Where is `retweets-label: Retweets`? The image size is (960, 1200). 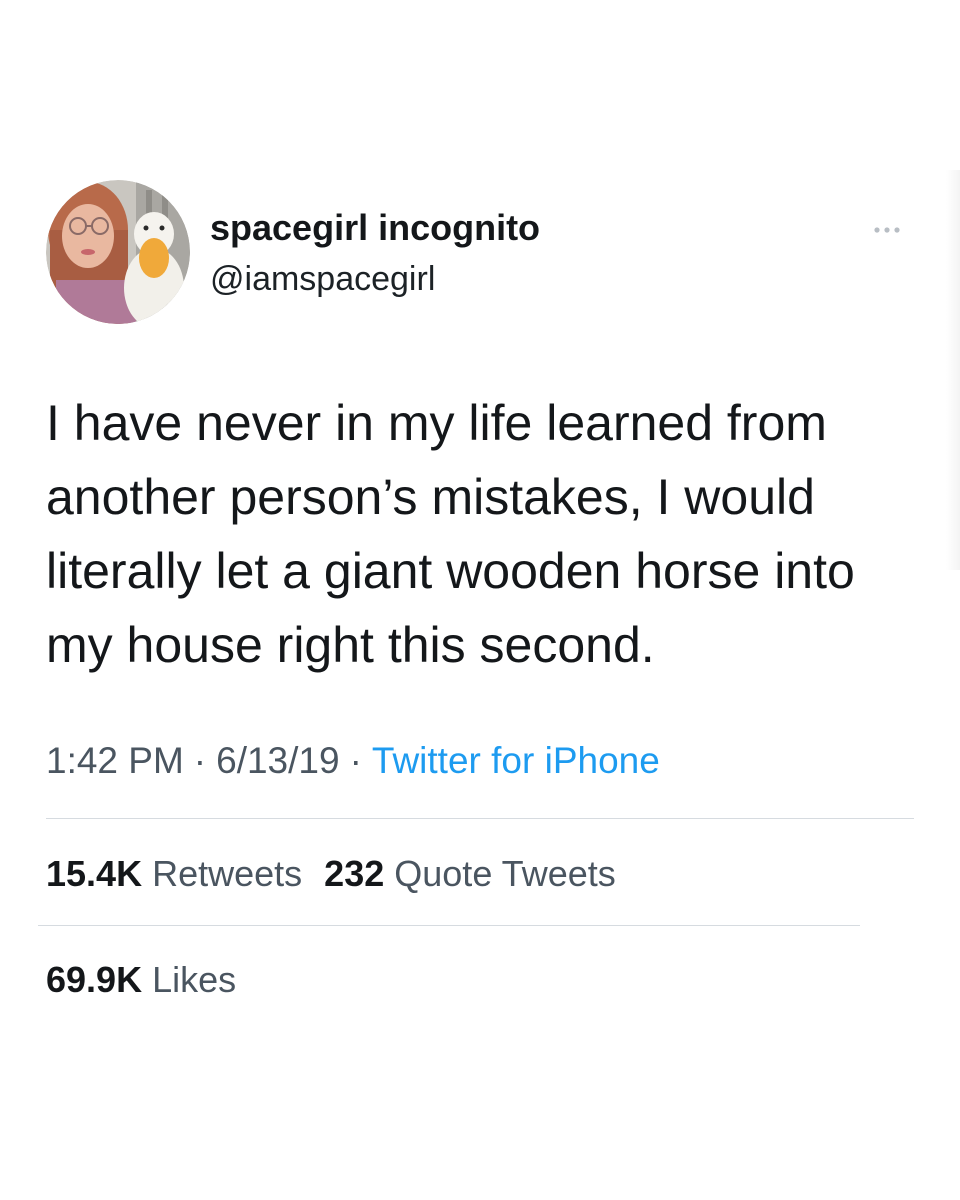
retweets-label: Retweets is located at coordinates (227, 873).